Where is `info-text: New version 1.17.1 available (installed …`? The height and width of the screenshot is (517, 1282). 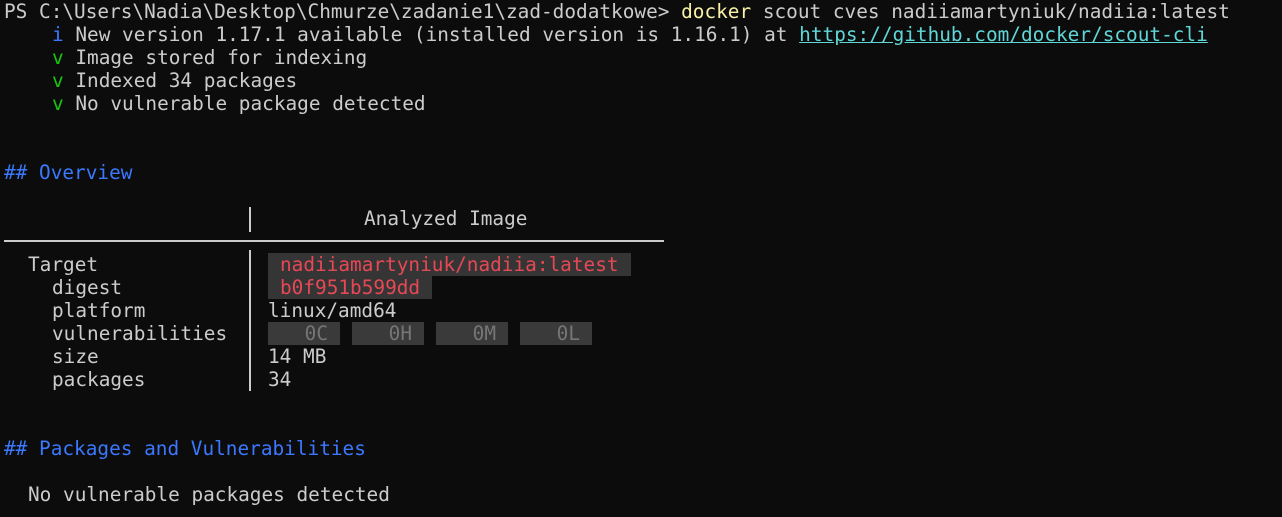 info-text: New version 1.17.1 available (installed … is located at coordinates (431, 34).